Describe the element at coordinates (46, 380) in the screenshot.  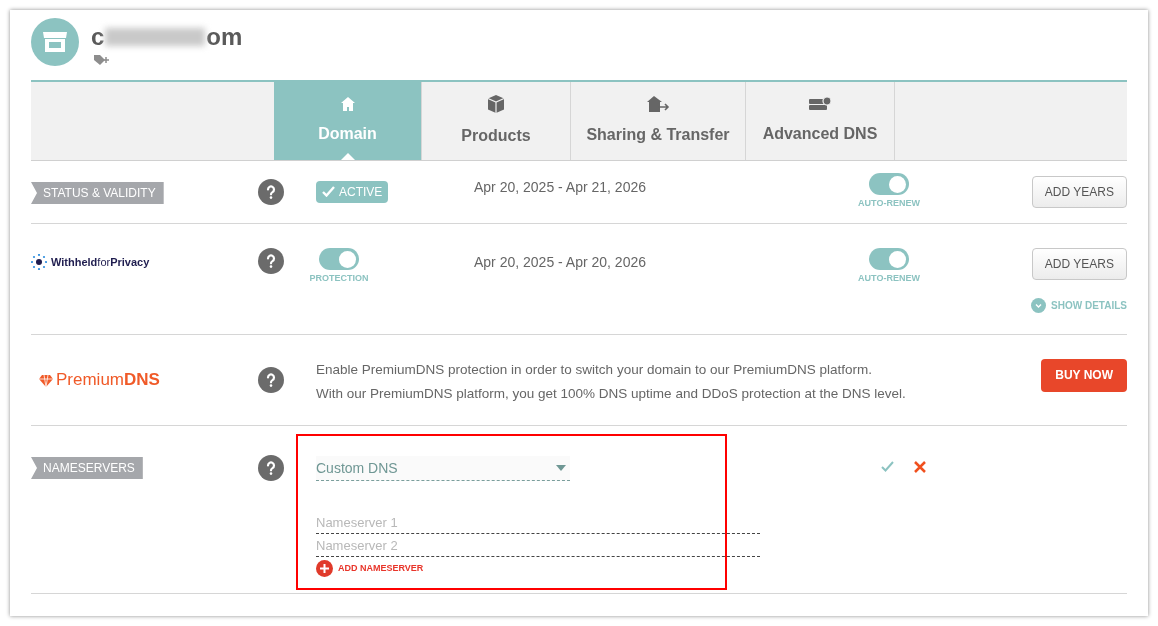
I see `gem-icon` at that location.